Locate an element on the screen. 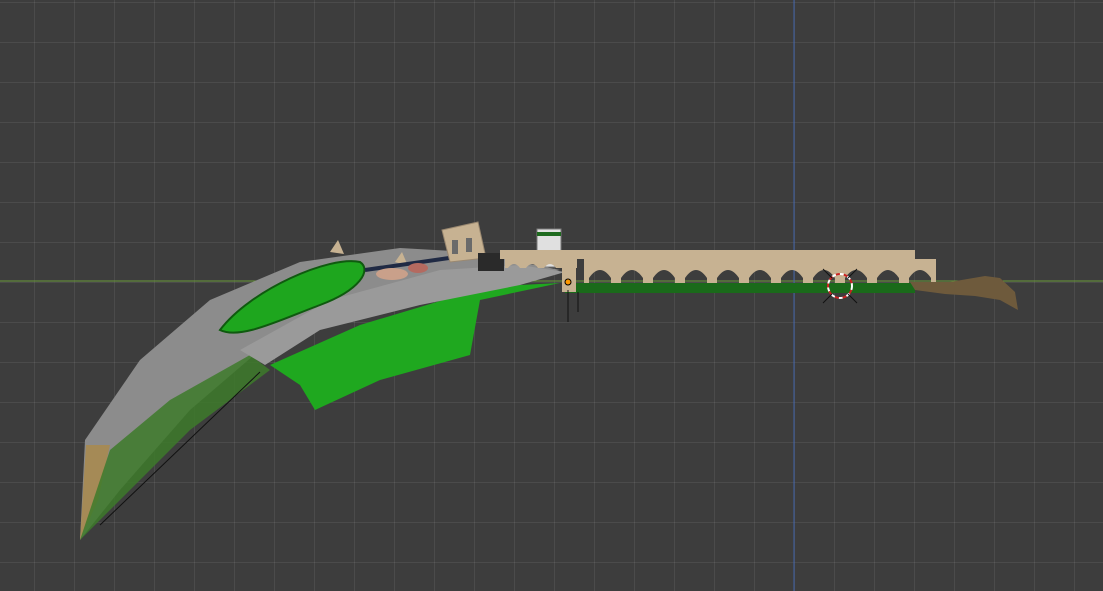 The height and width of the screenshot is (591, 1103). origin-point is located at coordinates (568, 282).